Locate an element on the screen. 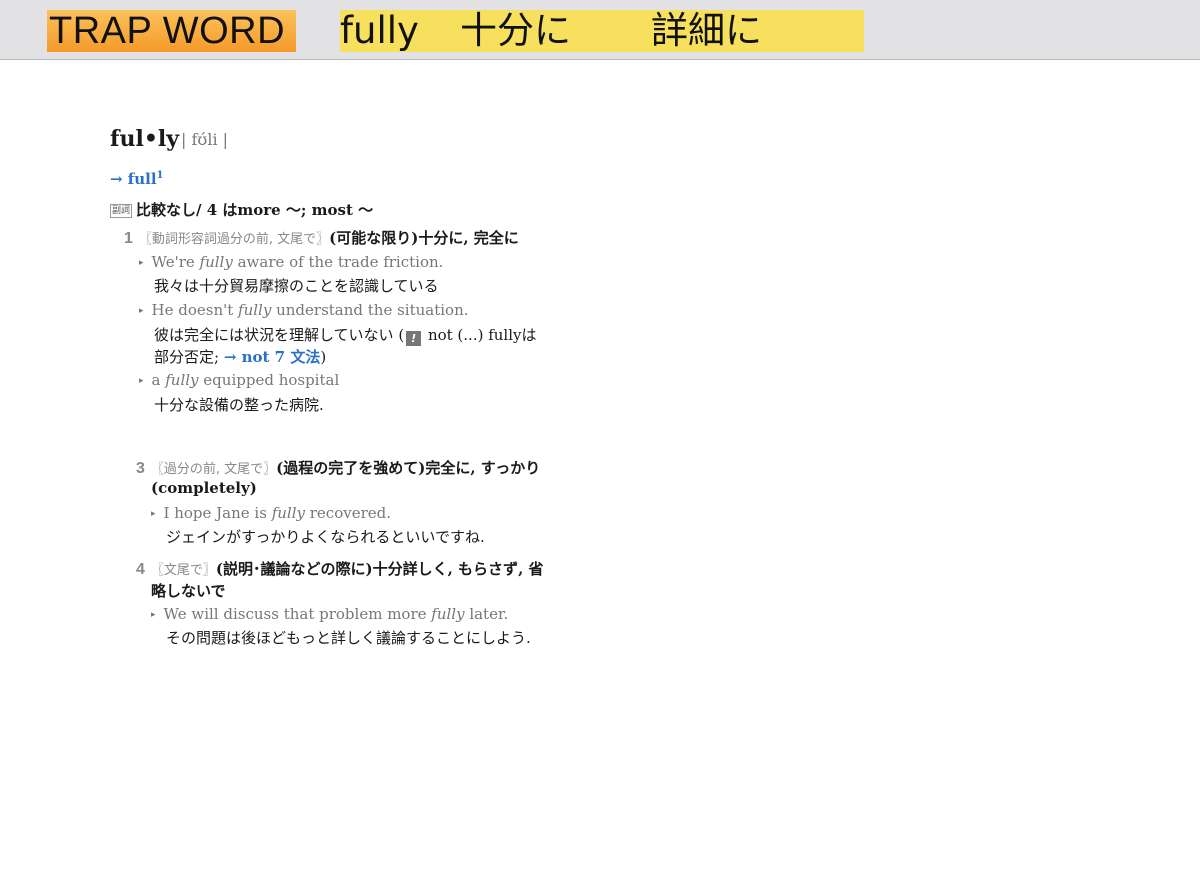  cross-reference-link: → full1 is located at coordinates (137, 179).